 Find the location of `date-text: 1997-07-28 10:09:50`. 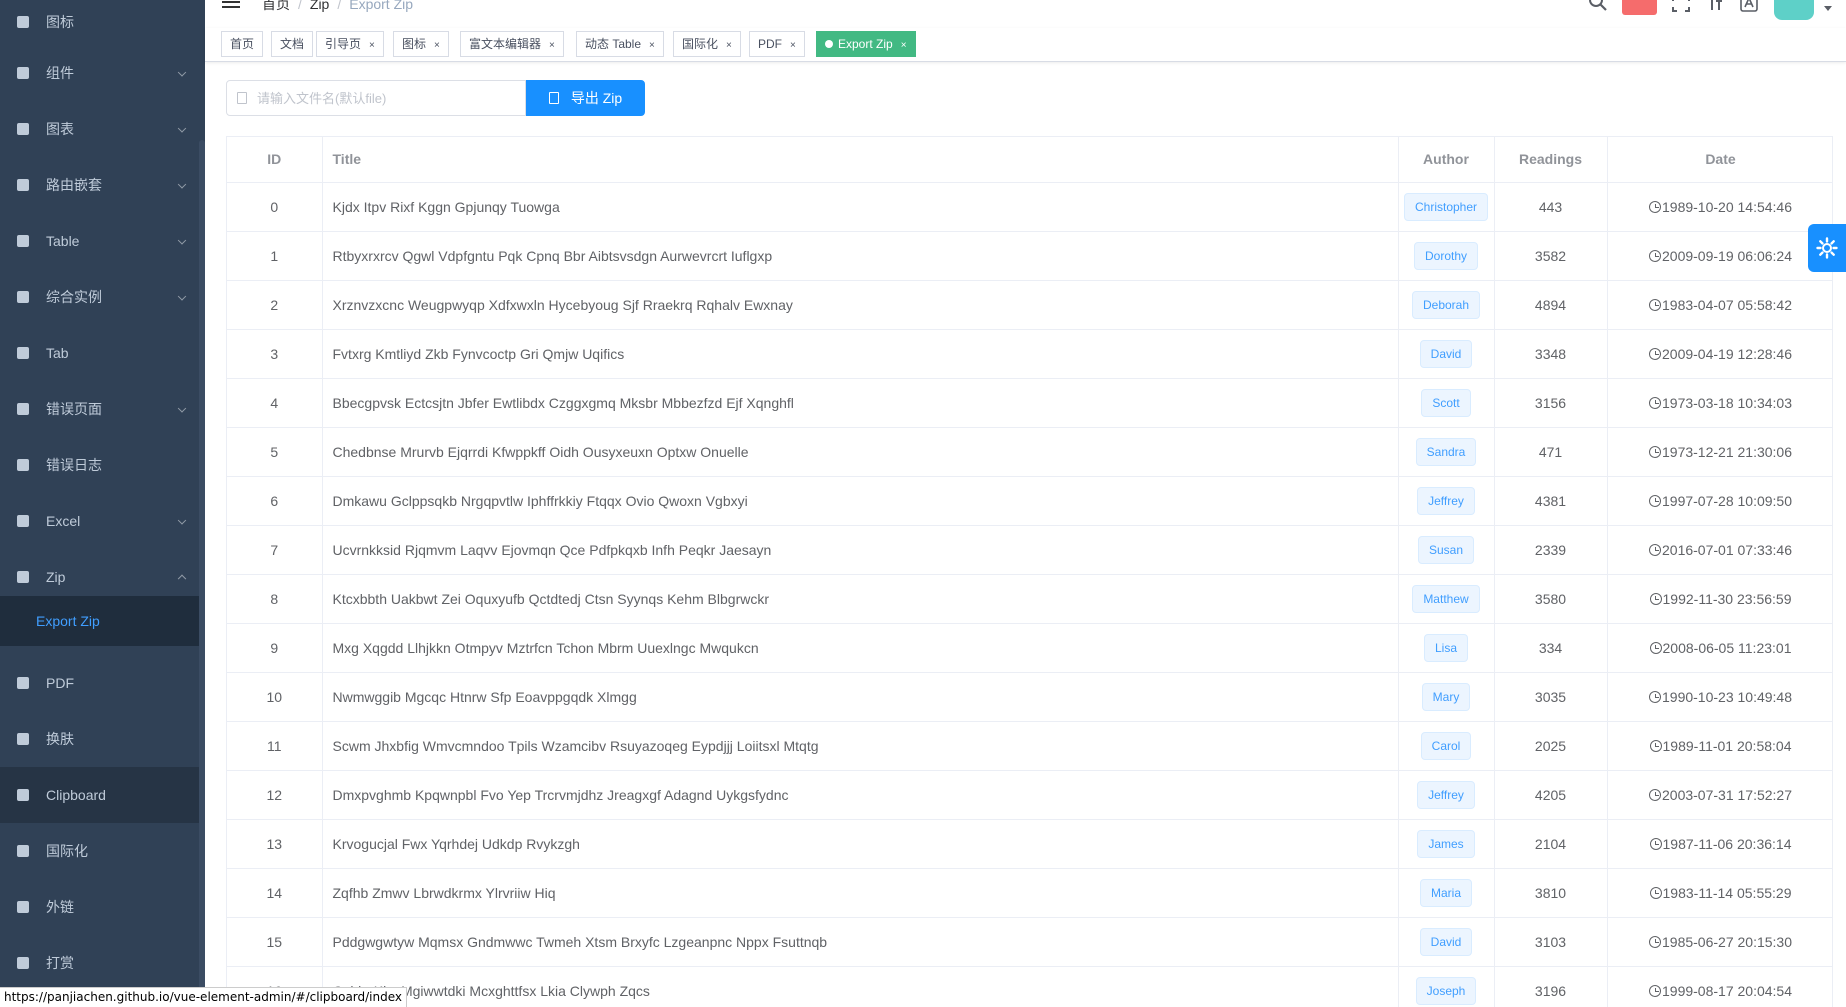

date-text: 1997-07-28 10:09:50 is located at coordinates (1727, 500).